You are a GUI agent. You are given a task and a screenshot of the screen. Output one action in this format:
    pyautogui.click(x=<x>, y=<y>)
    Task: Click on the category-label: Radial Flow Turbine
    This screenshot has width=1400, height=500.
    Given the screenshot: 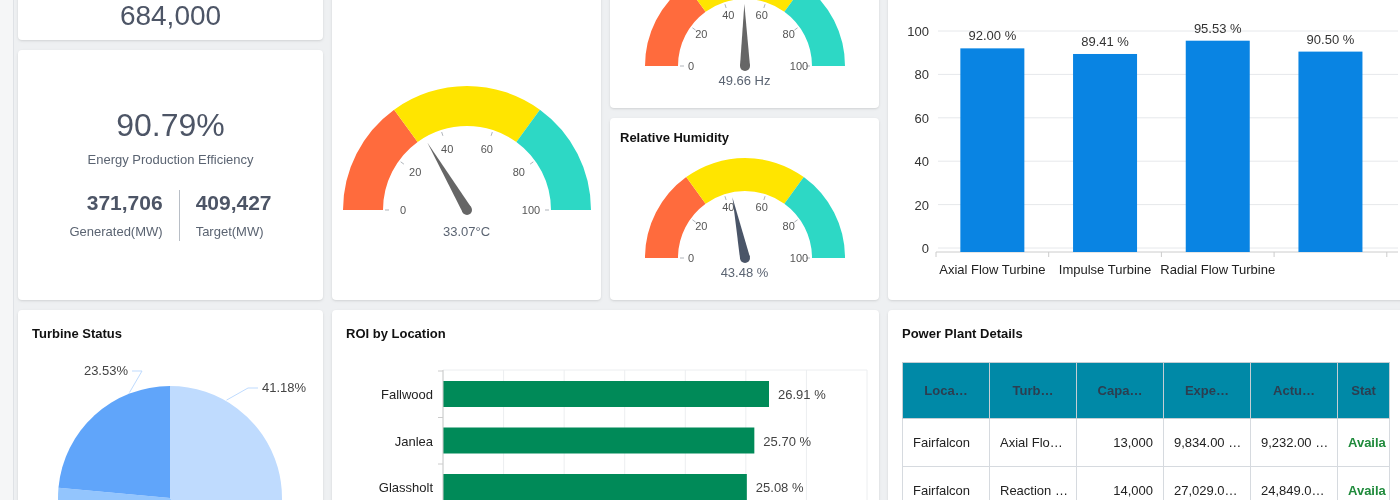 What is the action you would take?
    pyautogui.click(x=1218, y=269)
    